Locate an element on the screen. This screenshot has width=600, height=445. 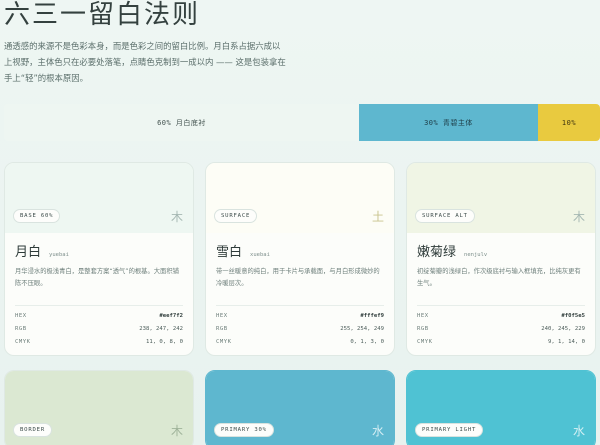
rgb-value: 238, 247, 242 is located at coordinates (161, 332).